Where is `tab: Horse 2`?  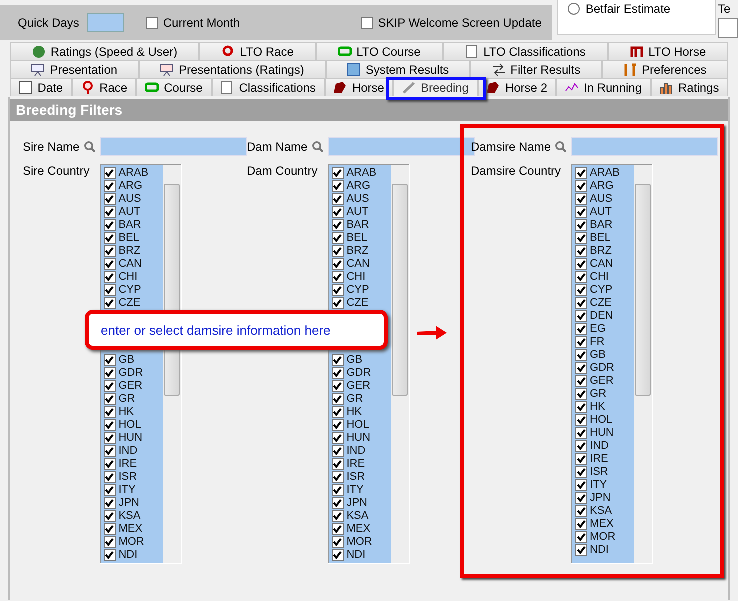
tab: Horse 2 is located at coordinates (517, 87).